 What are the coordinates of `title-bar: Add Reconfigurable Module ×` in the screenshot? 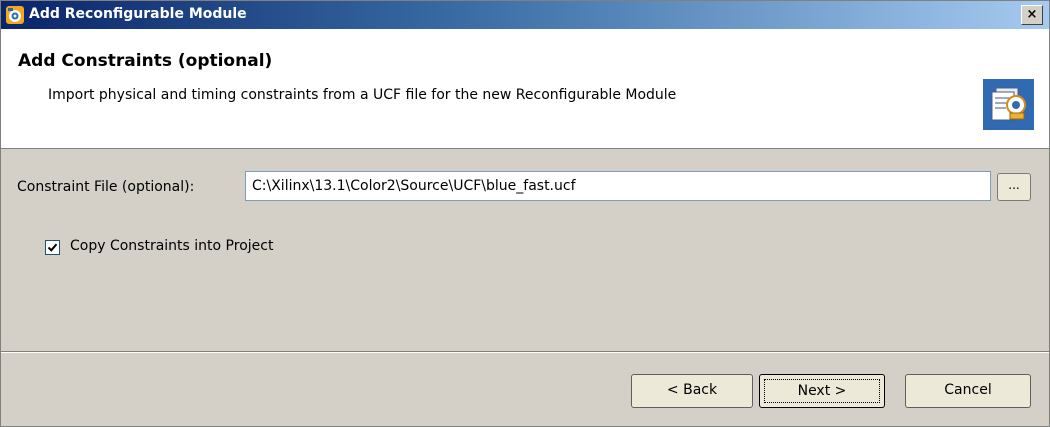 It's located at (525, 15).